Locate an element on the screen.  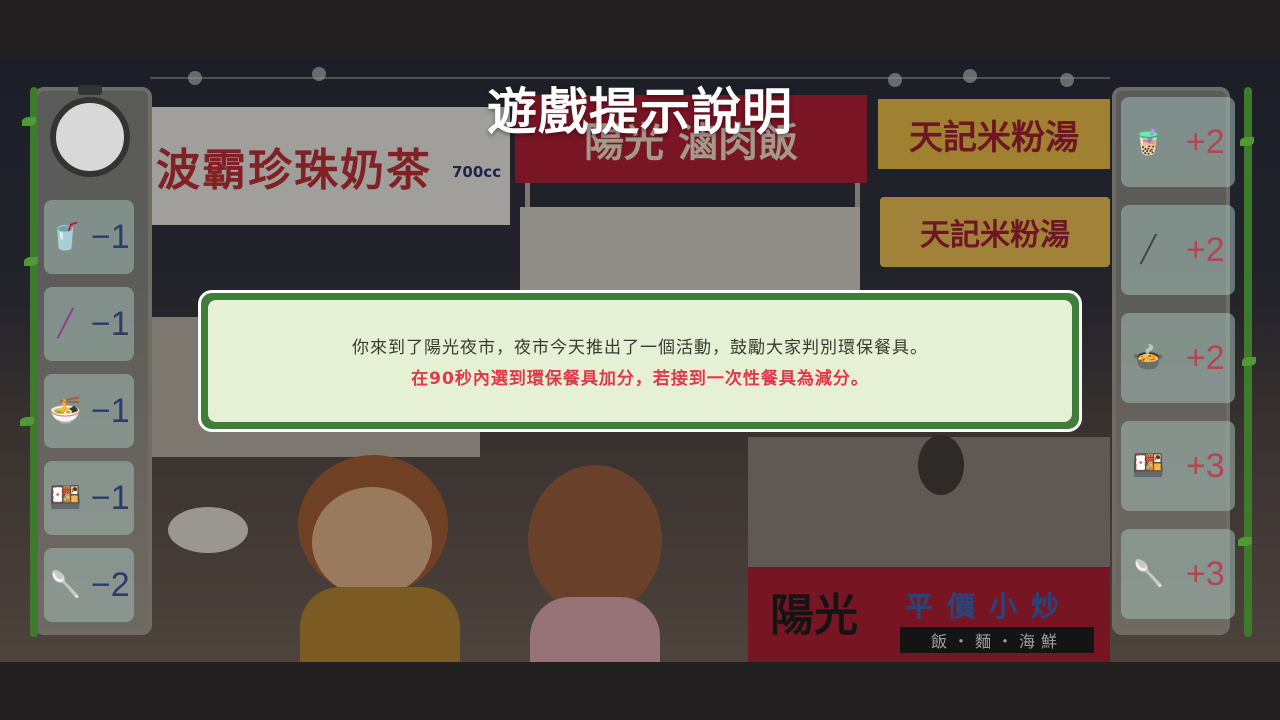
left-item-slot-1: 🥤 −1 is located at coordinates (89, 237).